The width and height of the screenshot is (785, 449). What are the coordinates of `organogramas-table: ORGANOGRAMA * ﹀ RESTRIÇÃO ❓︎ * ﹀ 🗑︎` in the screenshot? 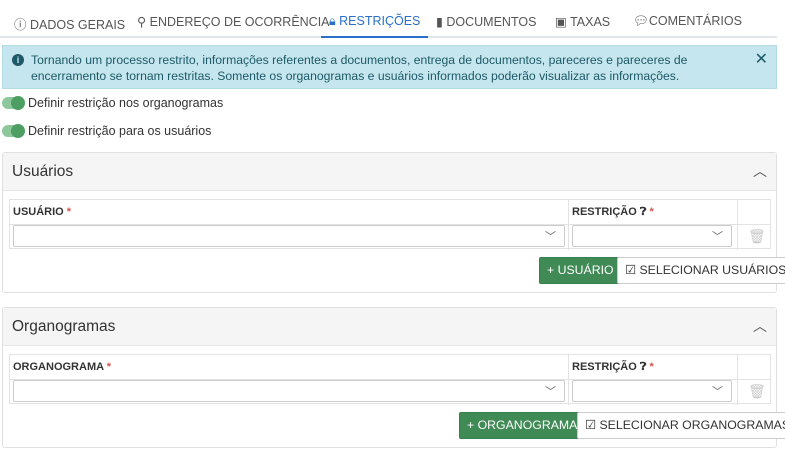 It's located at (390, 379).